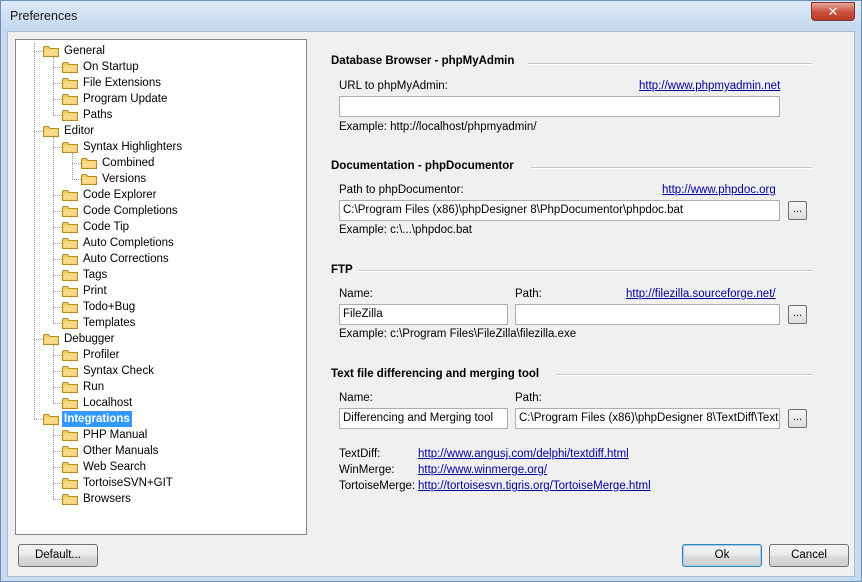  Describe the element at coordinates (719, 190) in the screenshot. I see `phpdoc-link: http://www.phpdoc.org` at that location.